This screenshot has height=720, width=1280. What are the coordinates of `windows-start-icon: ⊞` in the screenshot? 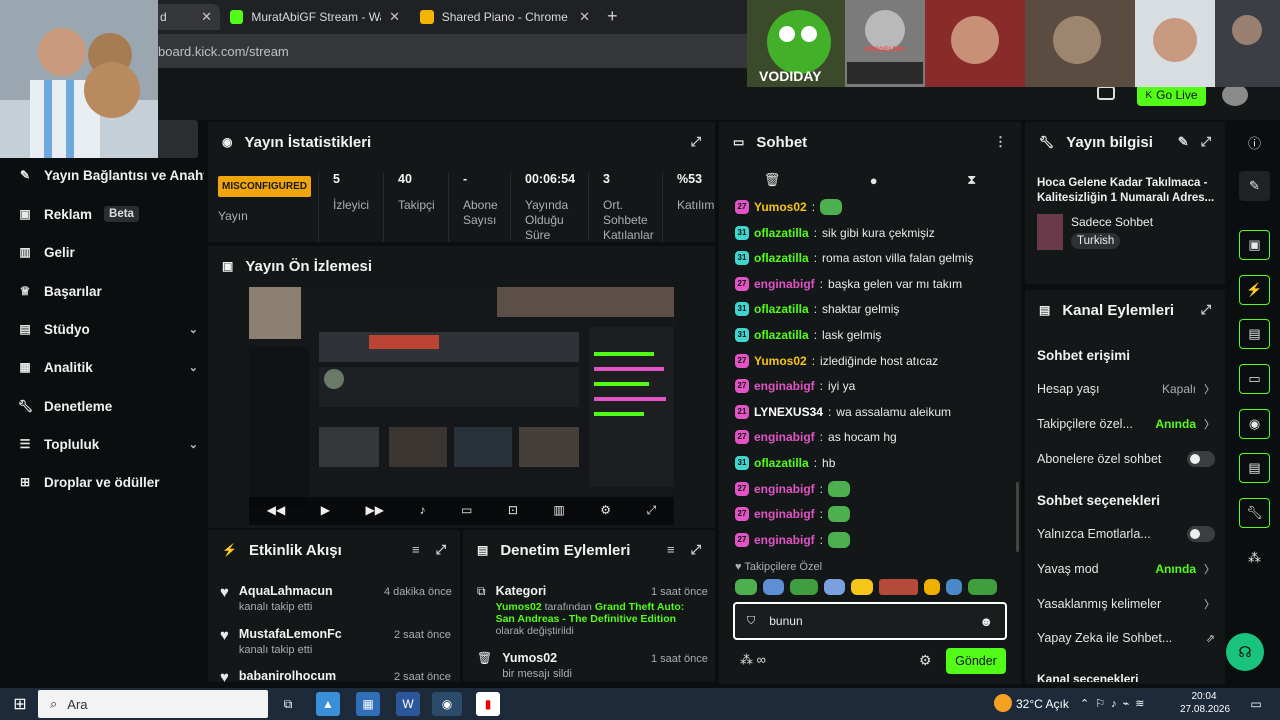 It's located at (20, 704).